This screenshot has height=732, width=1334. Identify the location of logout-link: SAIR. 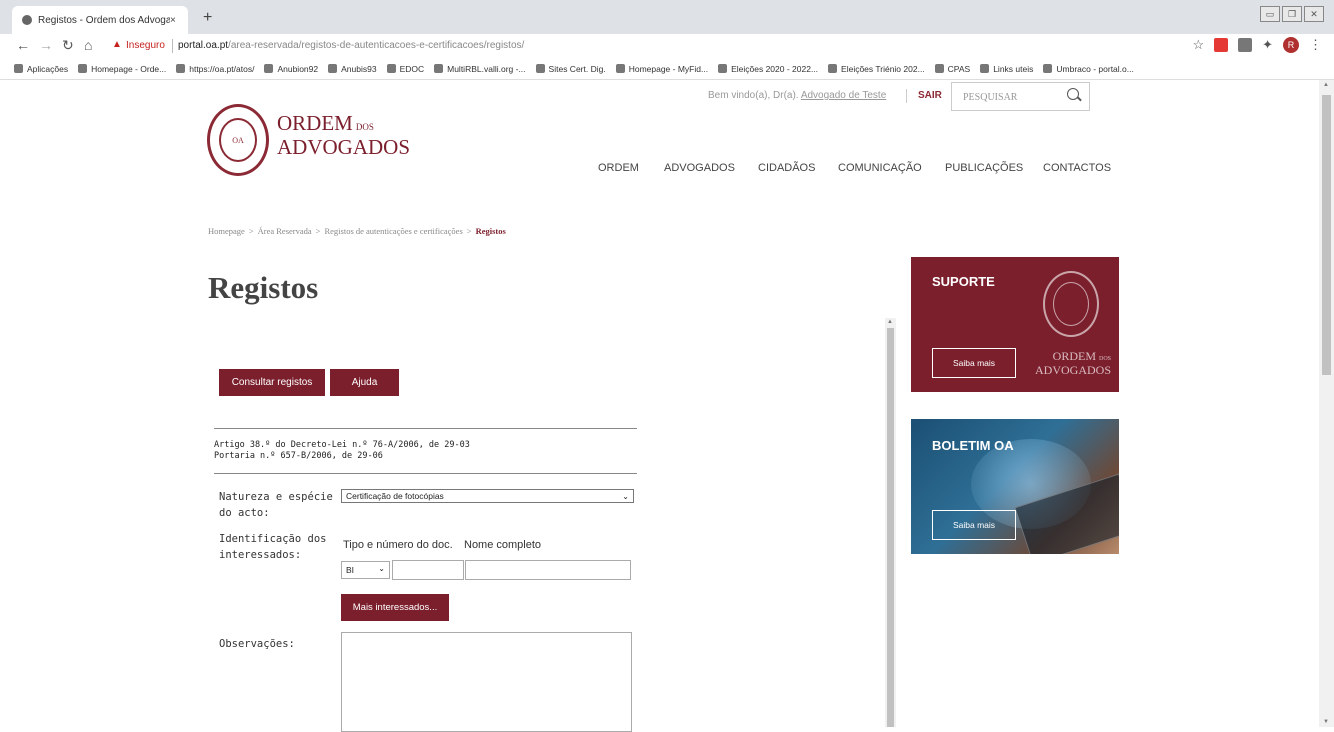
(930, 95).